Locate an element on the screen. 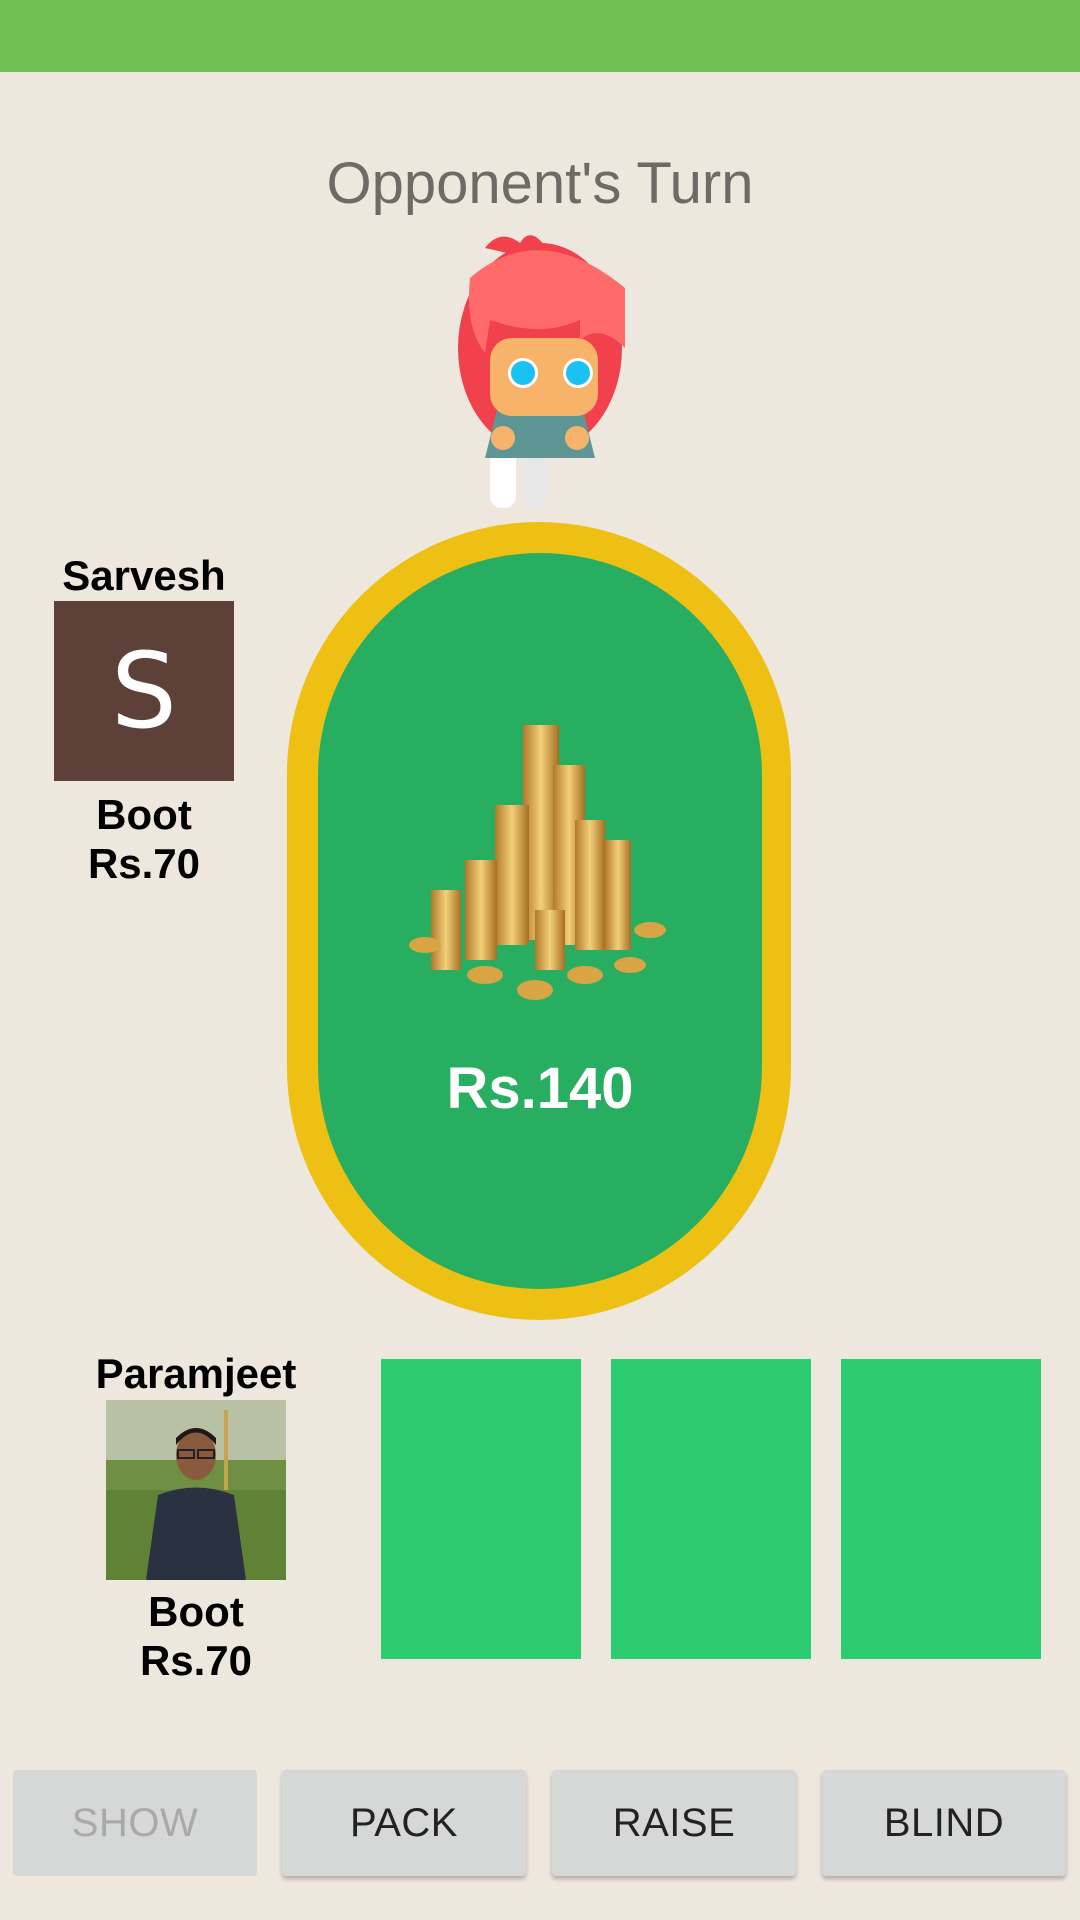  pack-button: PACK is located at coordinates (404, 1823).